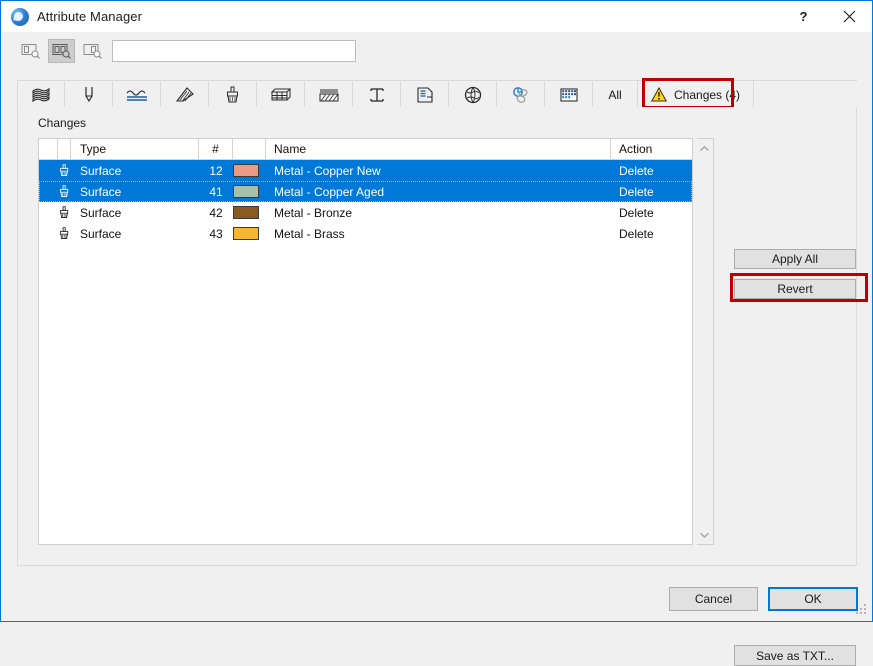 The width and height of the screenshot is (873, 666). I want to click on layers-icon, so click(41, 94).